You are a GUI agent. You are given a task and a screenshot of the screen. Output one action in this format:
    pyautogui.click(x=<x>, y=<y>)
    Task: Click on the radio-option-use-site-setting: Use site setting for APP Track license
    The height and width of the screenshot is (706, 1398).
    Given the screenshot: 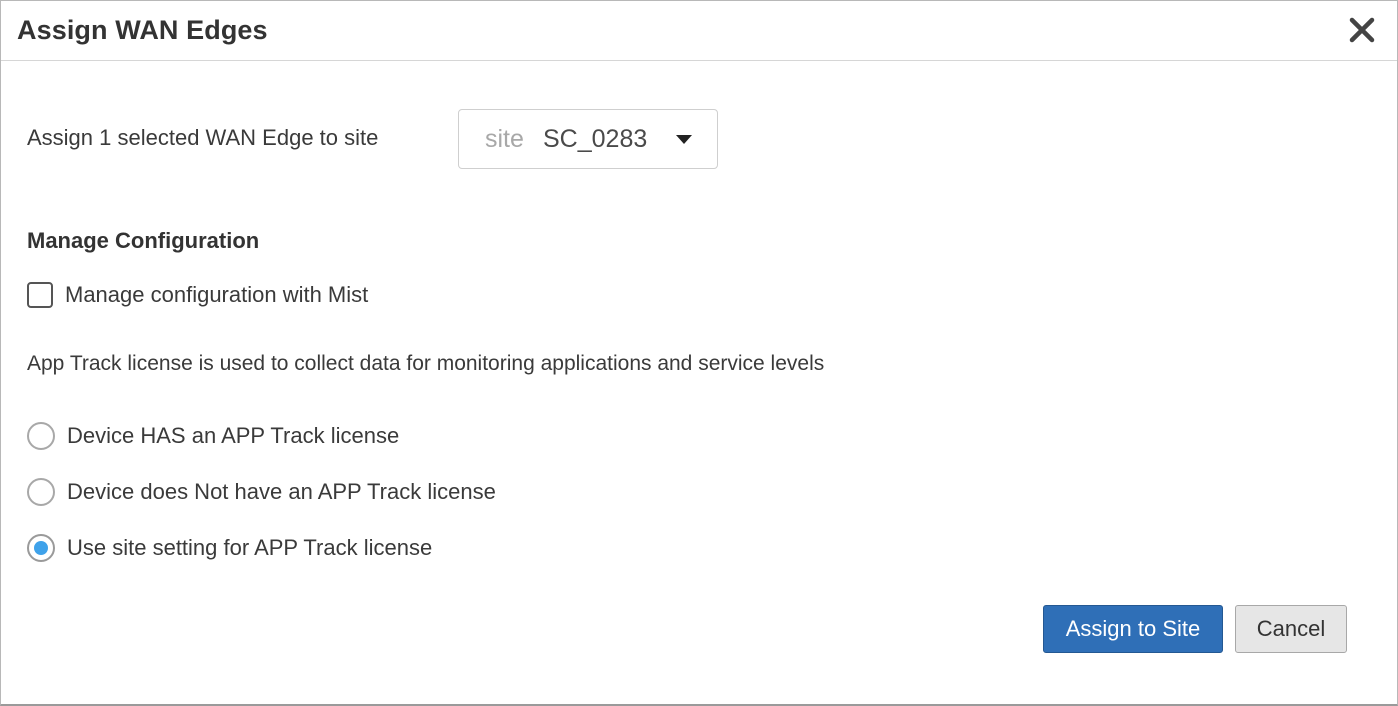 What is the action you would take?
    pyautogui.click(x=229, y=548)
    